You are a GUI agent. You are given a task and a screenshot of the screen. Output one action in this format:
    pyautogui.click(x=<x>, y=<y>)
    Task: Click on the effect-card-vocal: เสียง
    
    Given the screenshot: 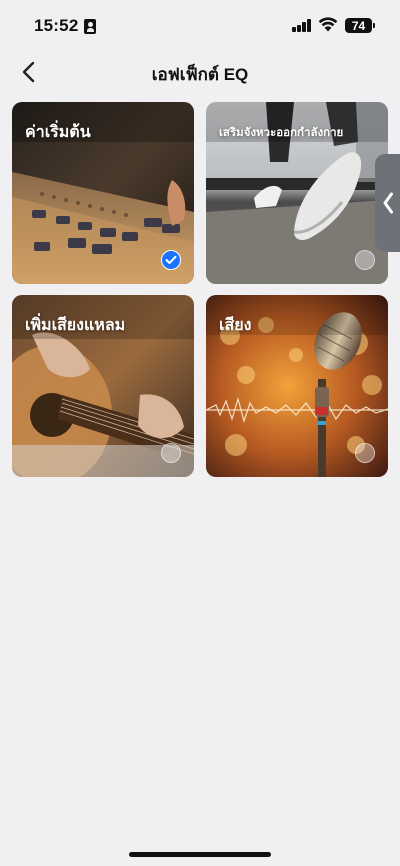 What is the action you would take?
    pyautogui.click(x=297, y=386)
    